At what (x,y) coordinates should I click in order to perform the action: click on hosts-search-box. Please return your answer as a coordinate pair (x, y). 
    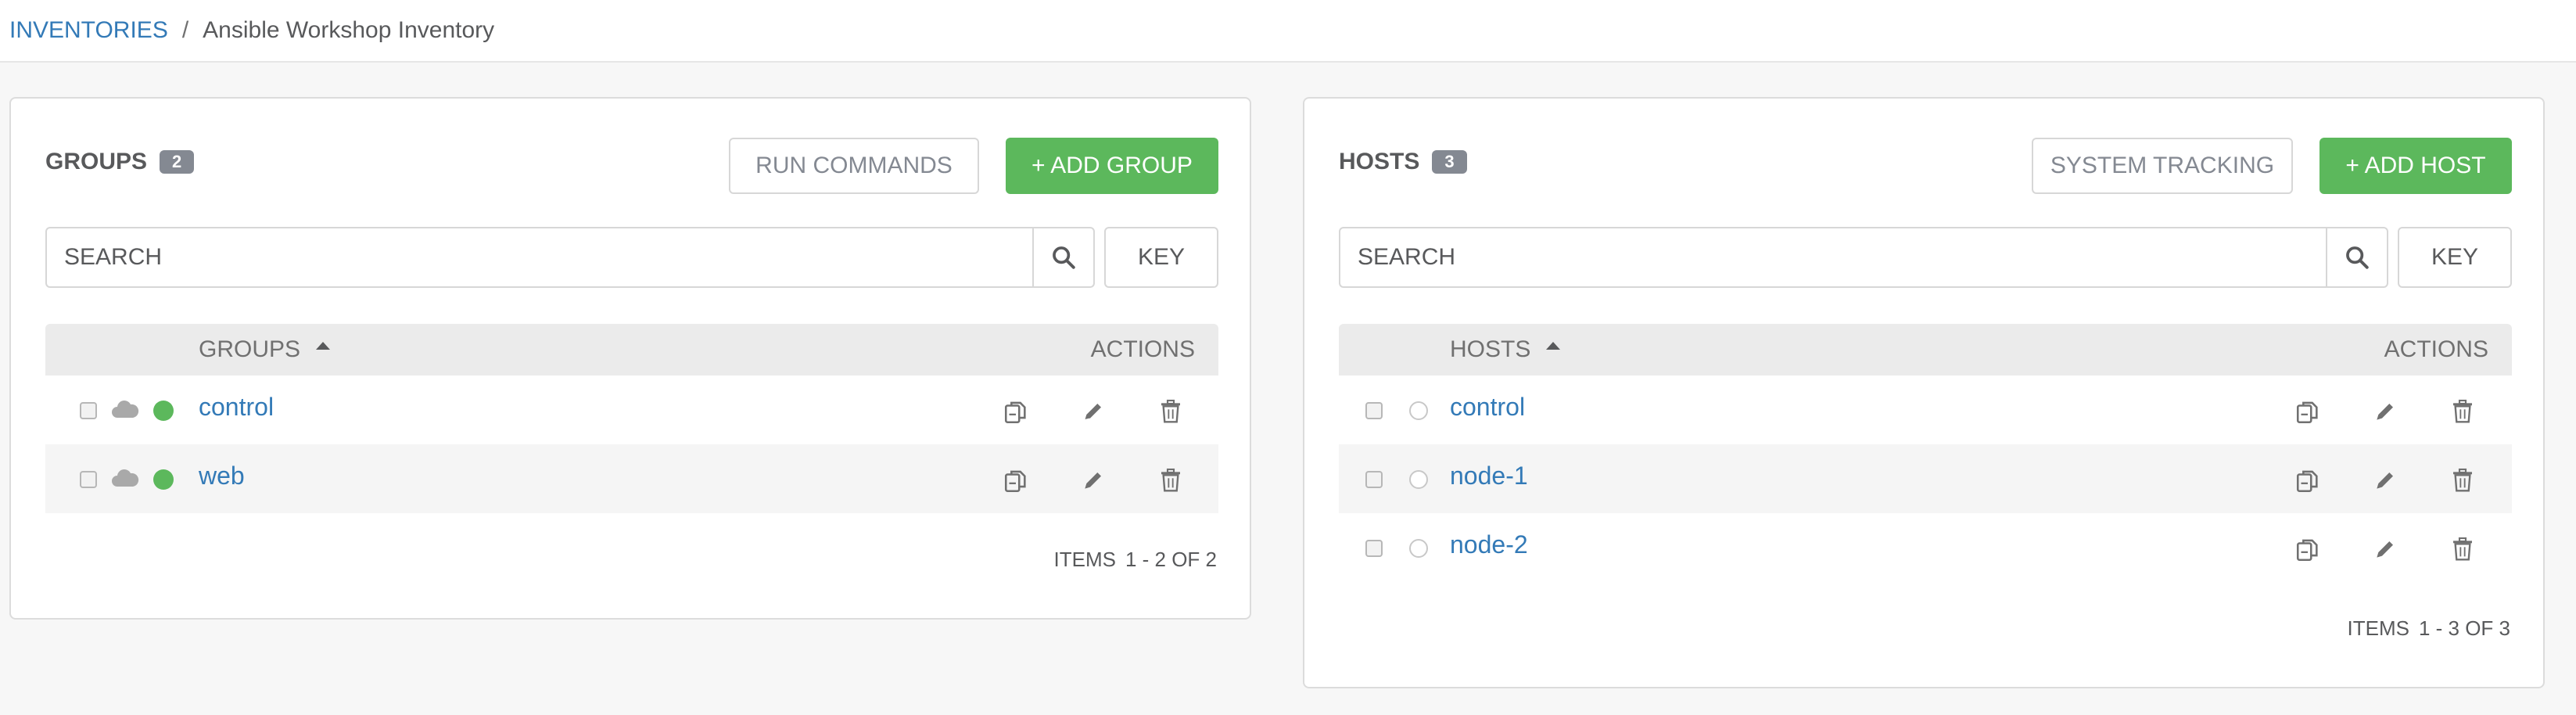
    Looking at the image, I should click on (1863, 257).